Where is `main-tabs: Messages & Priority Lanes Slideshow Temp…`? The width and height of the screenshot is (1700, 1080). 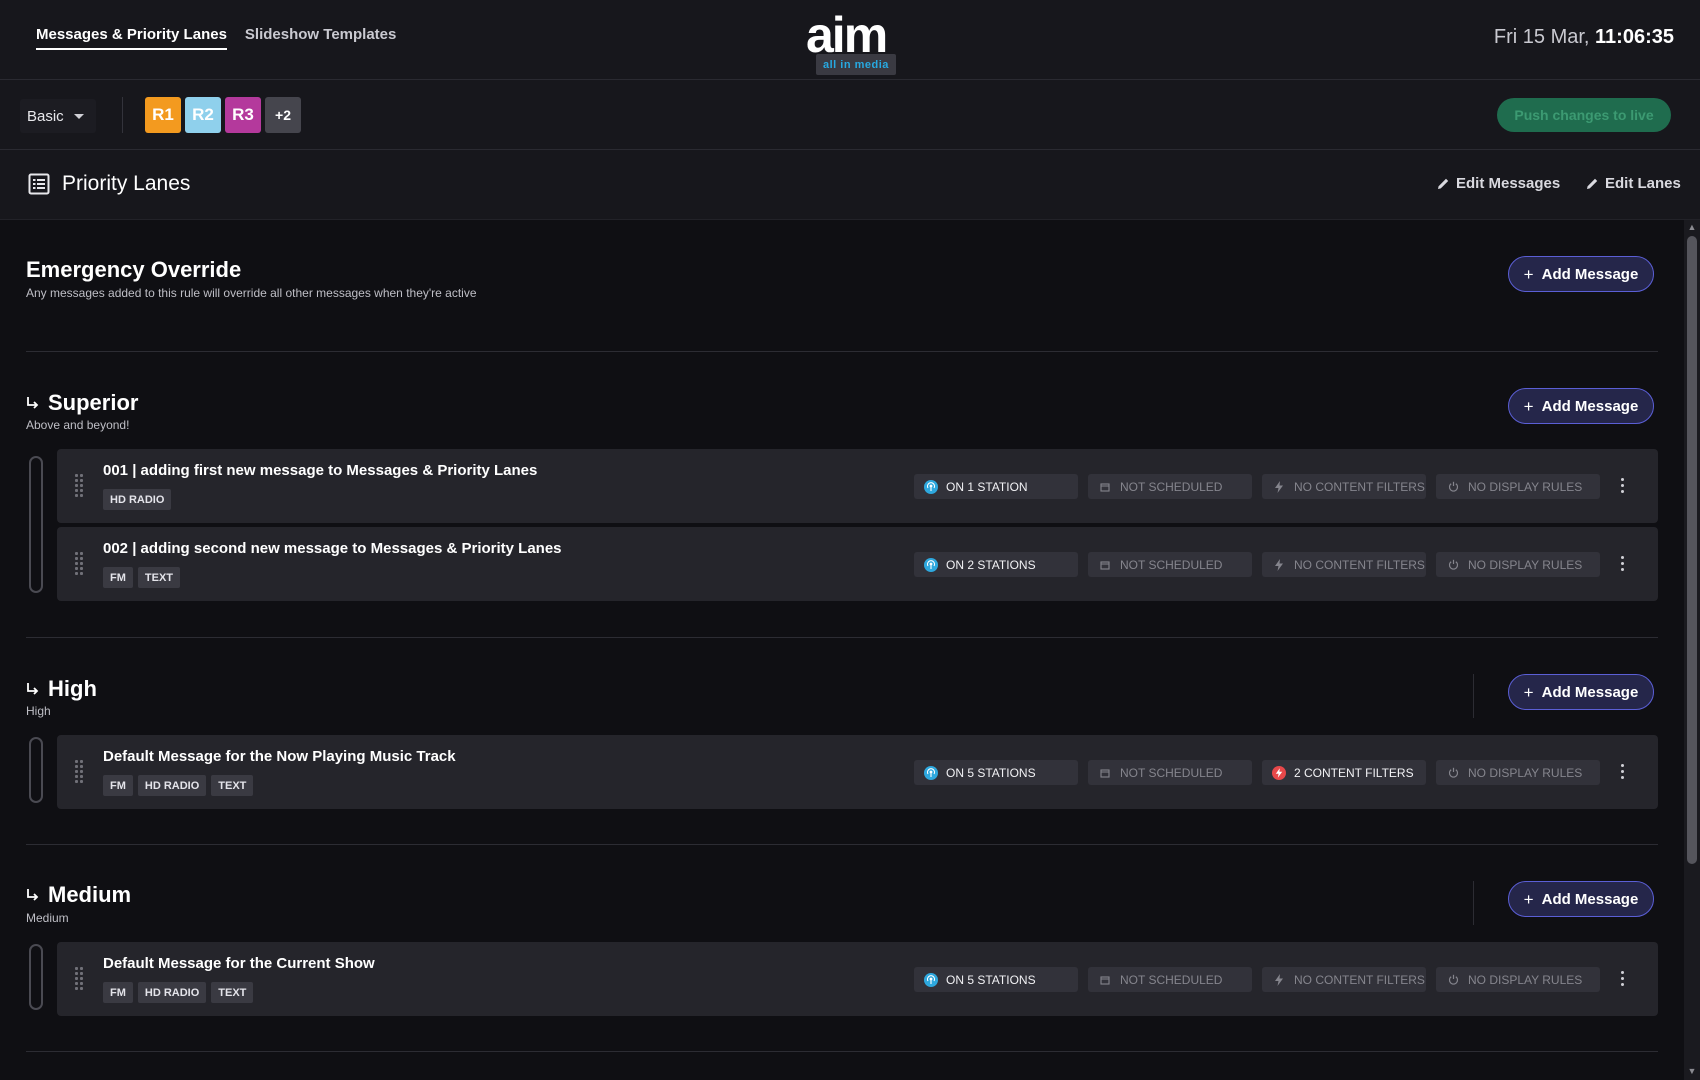 main-tabs: Messages & Priority Lanes Slideshow Temp… is located at coordinates (216, 38).